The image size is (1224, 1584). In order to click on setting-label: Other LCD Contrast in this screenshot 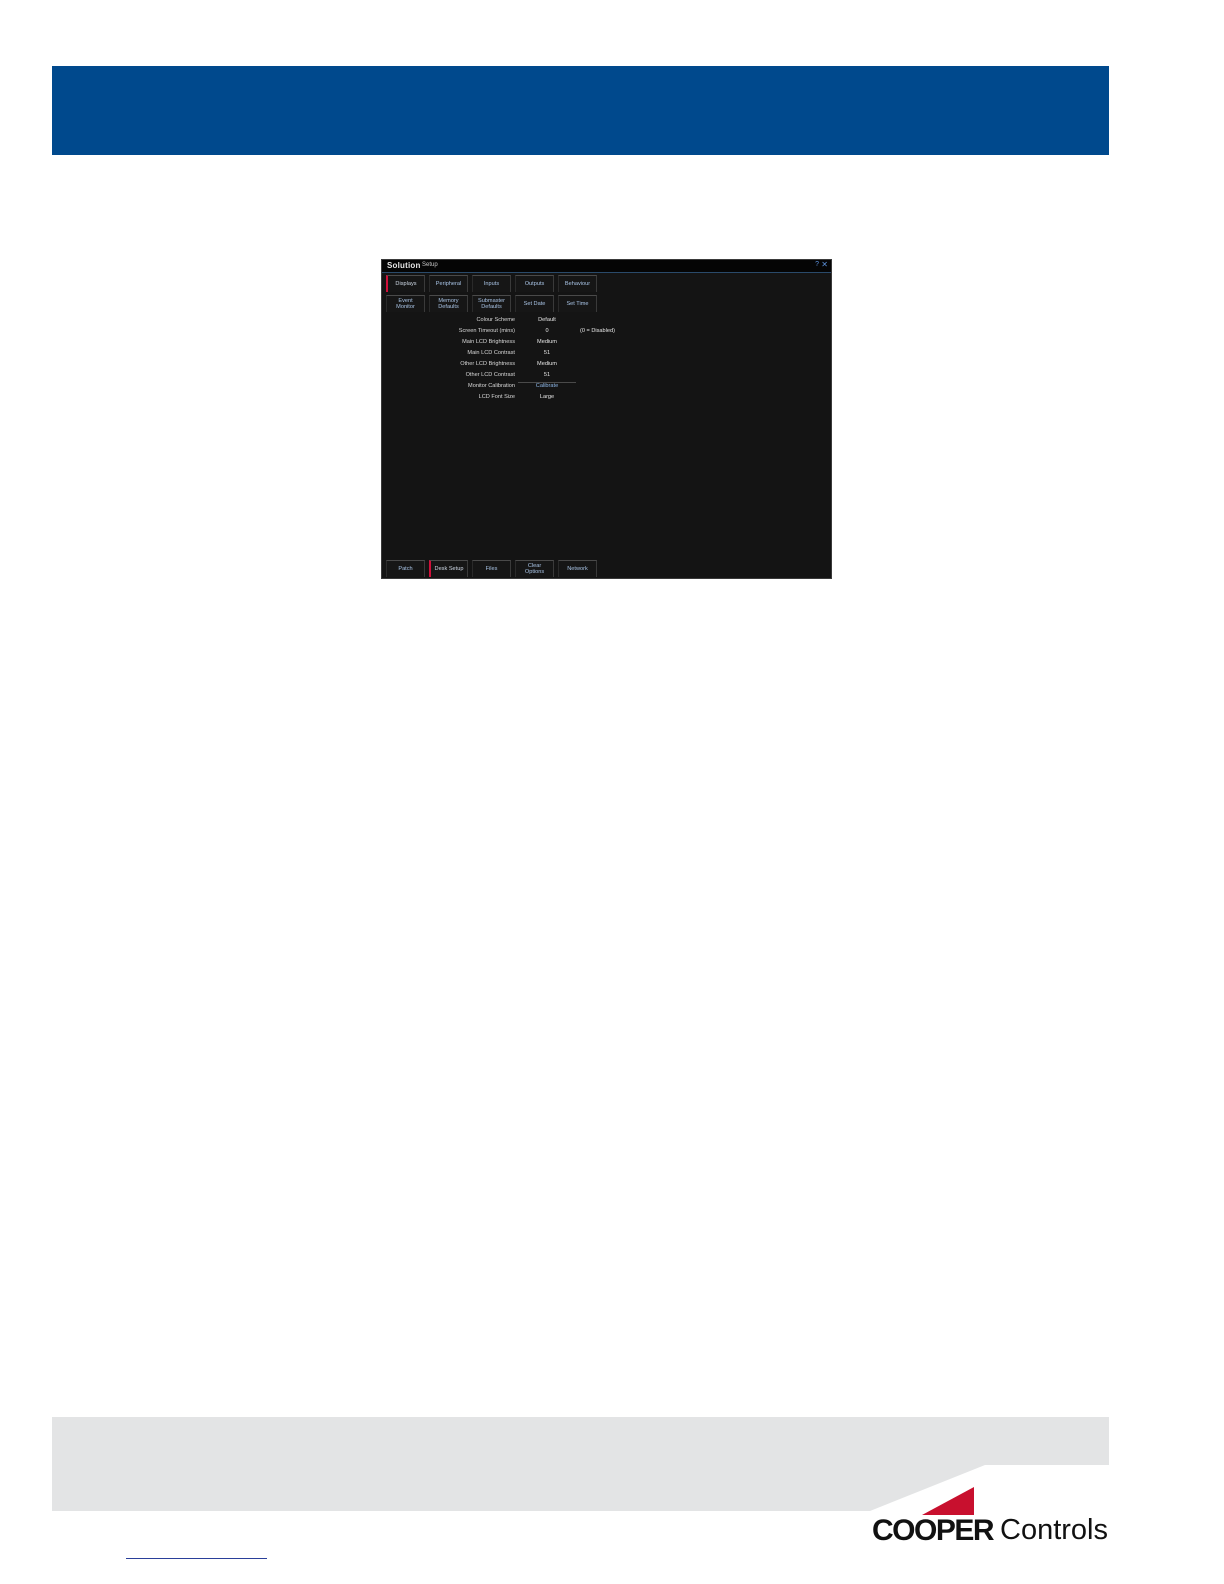, I will do `click(490, 375)`.